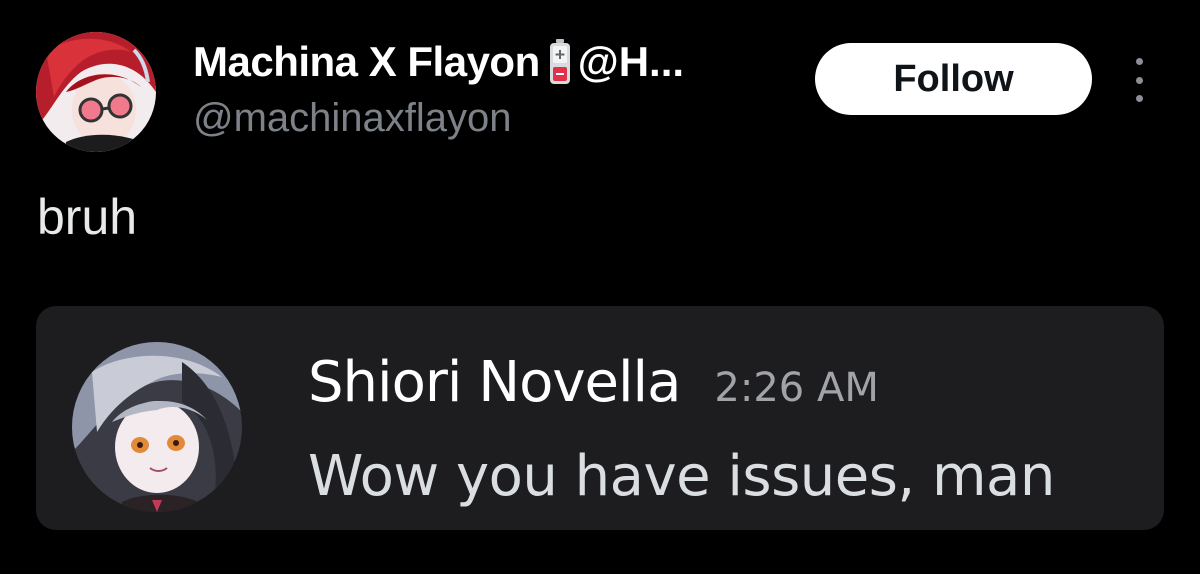 The image size is (1200, 574). What do you see at coordinates (681, 476) in the screenshot?
I see `embed-message-text: Wow you have issues, man` at bounding box center [681, 476].